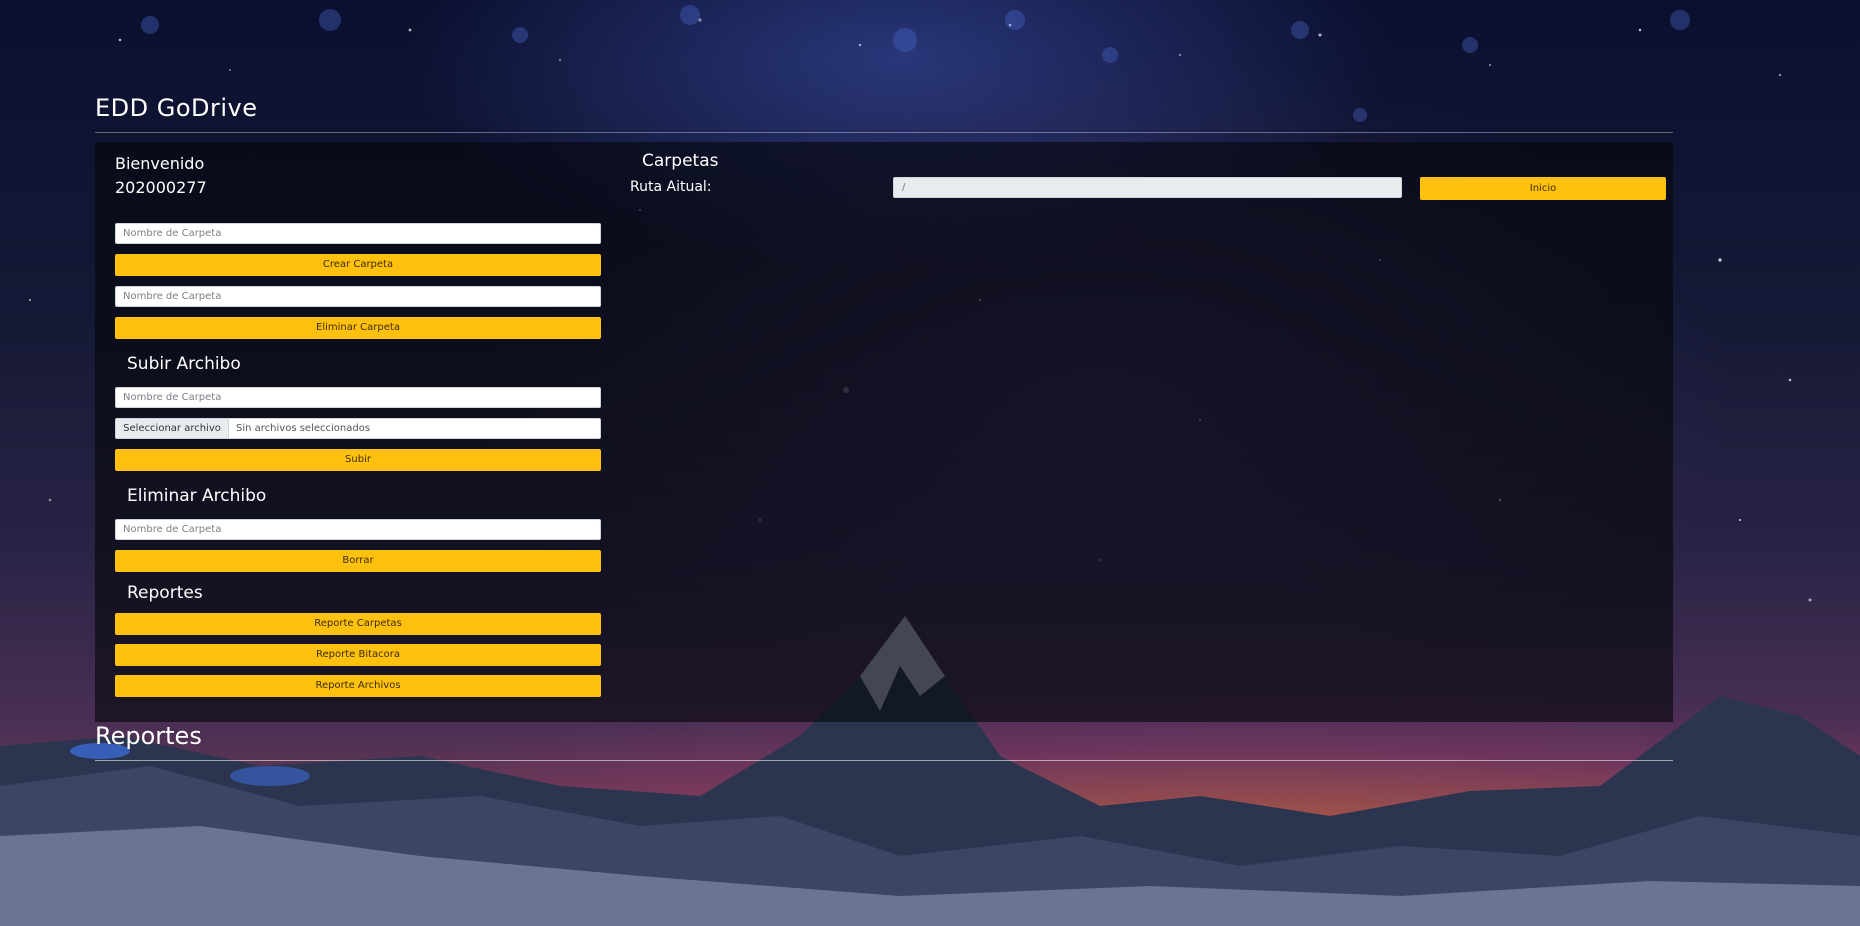 The image size is (1860, 926). What do you see at coordinates (358, 233) in the screenshot?
I see `create-folder-input` at bounding box center [358, 233].